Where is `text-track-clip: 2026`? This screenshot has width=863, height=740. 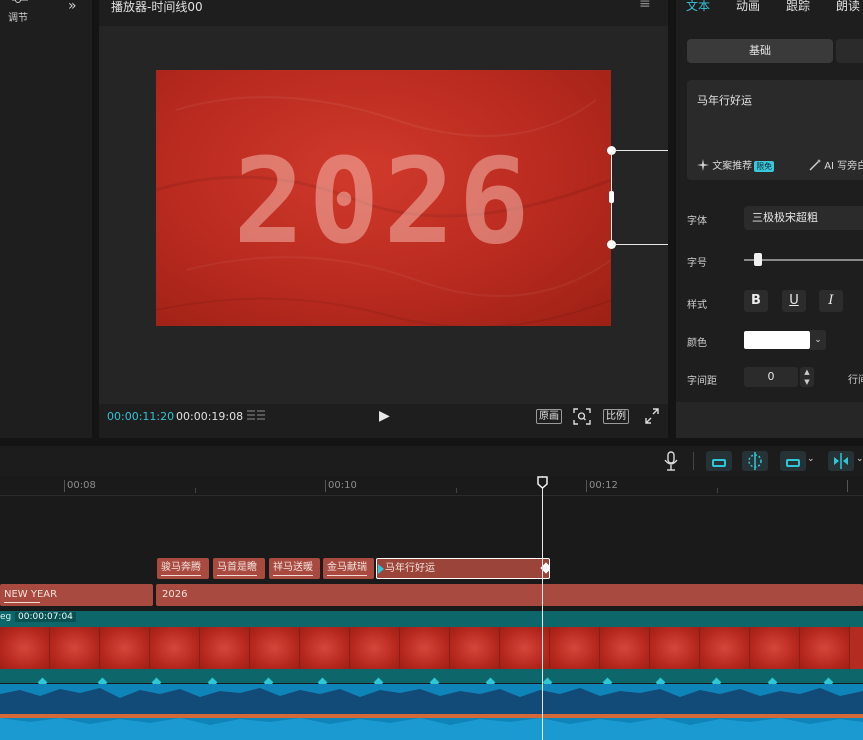 text-track-clip: 2026 is located at coordinates (509, 595).